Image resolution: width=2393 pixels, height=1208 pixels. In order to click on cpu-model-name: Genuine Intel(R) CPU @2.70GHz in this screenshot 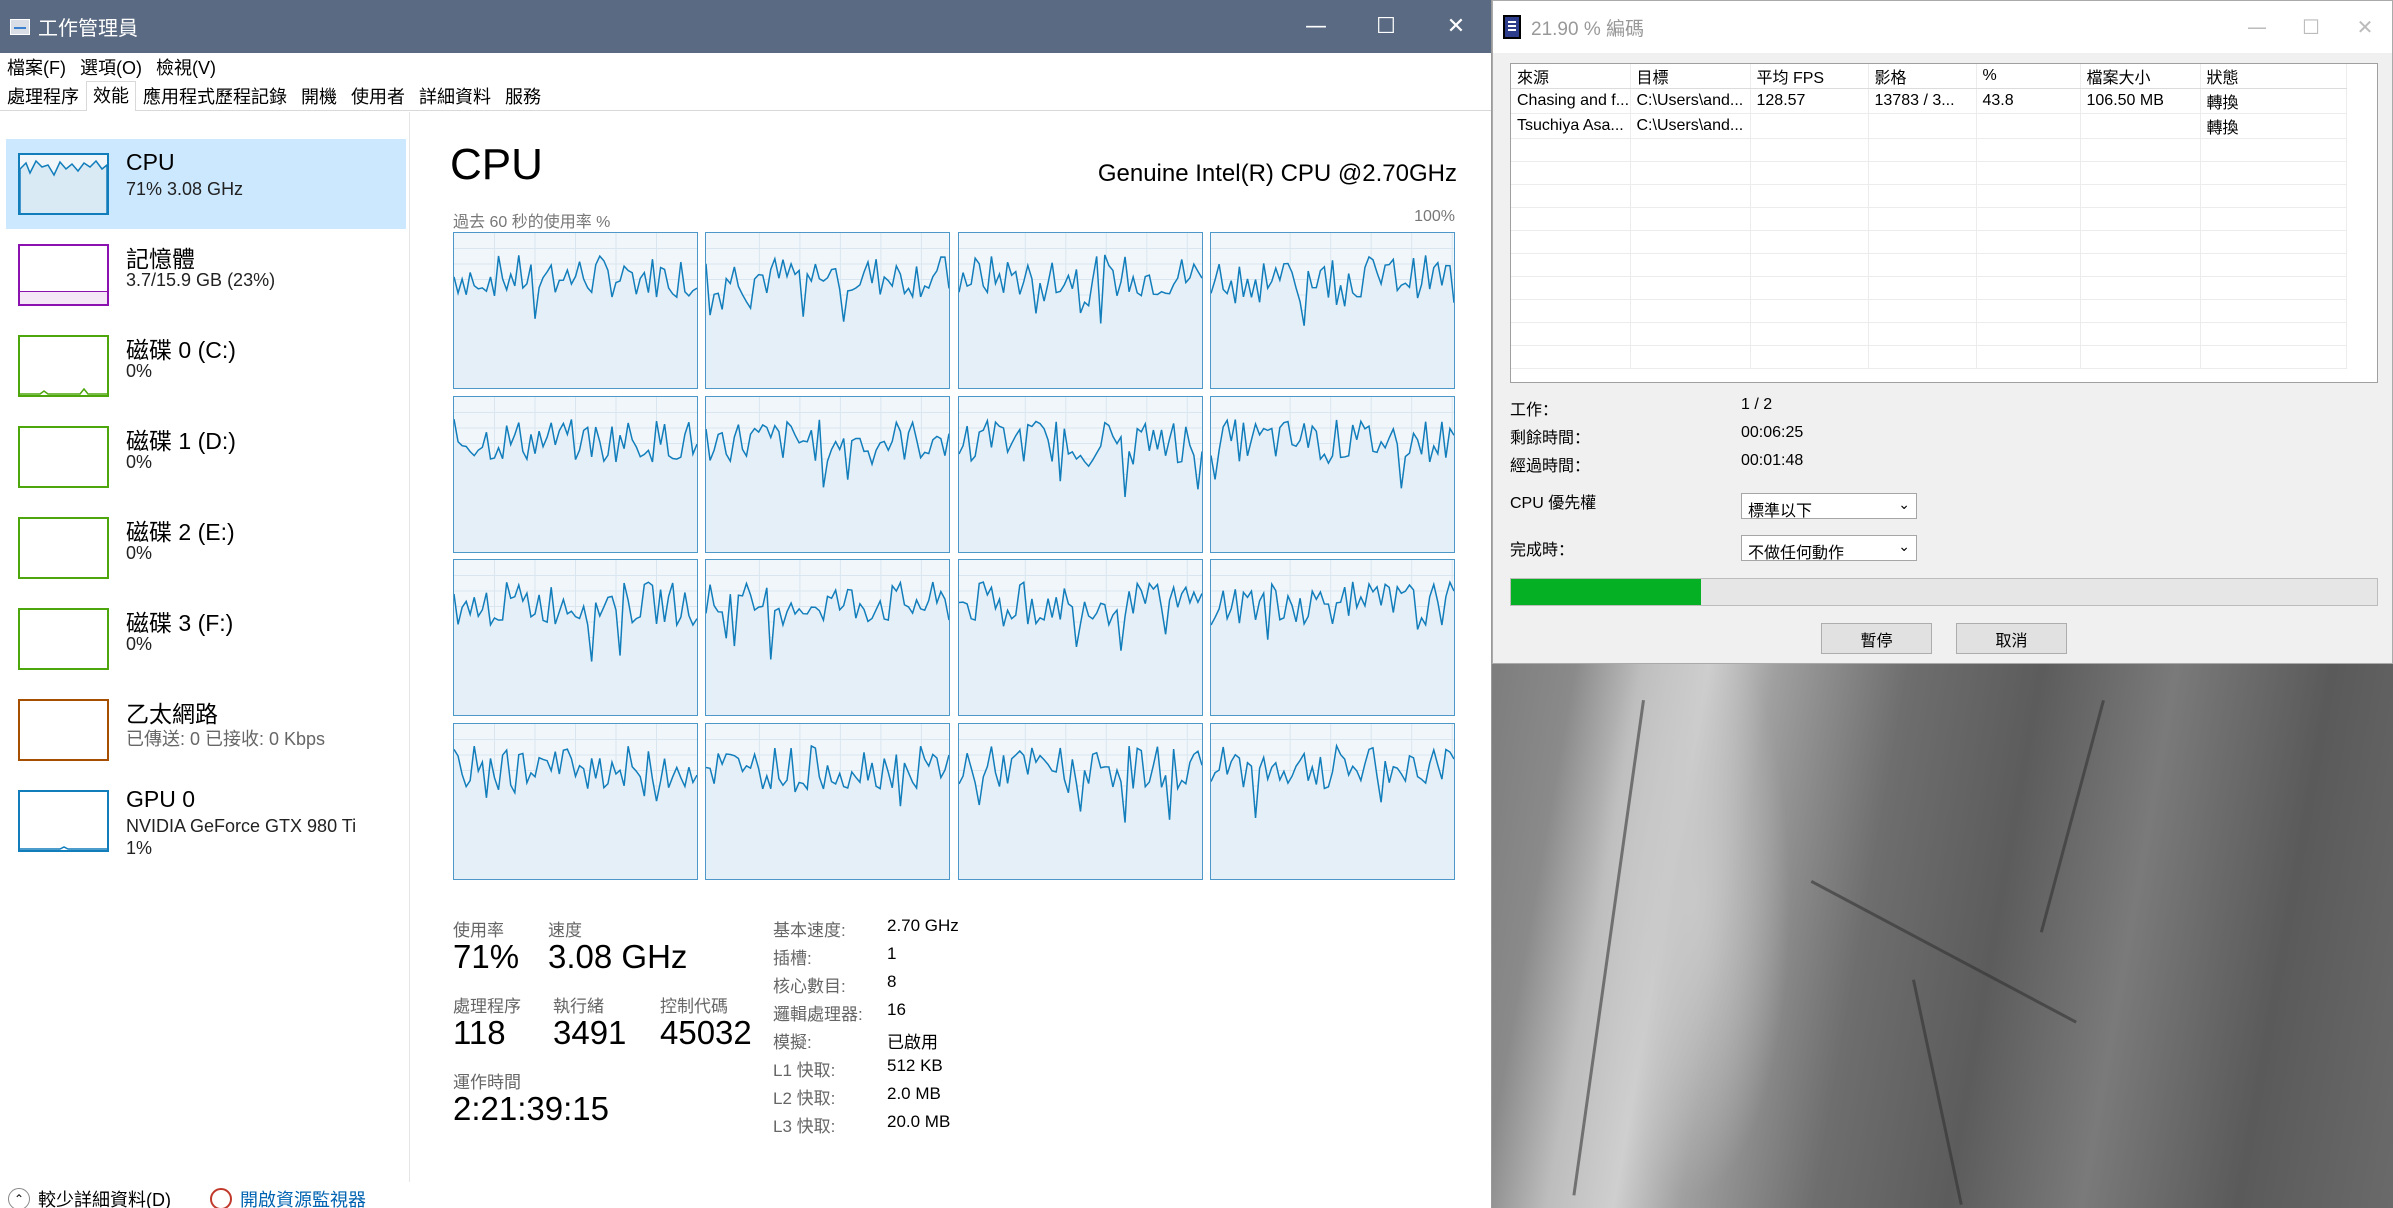, I will do `click(1277, 173)`.